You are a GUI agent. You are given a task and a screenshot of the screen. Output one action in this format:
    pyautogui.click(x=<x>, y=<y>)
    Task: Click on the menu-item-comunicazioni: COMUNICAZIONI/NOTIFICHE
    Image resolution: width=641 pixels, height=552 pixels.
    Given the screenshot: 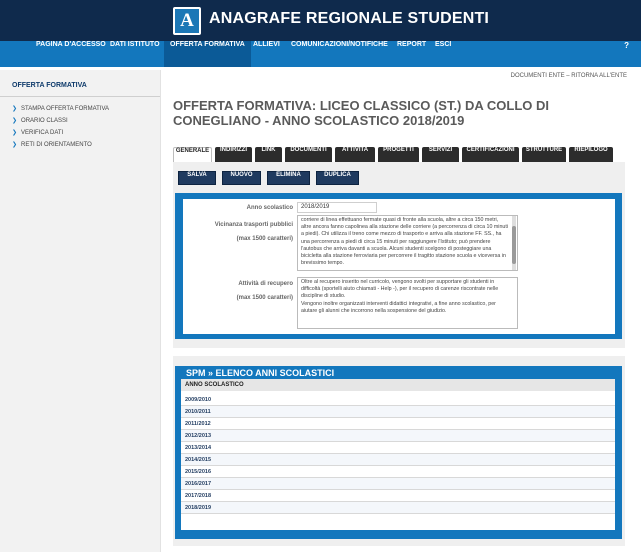 What is the action you would take?
    pyautogui.click(x=339, y=54)
    